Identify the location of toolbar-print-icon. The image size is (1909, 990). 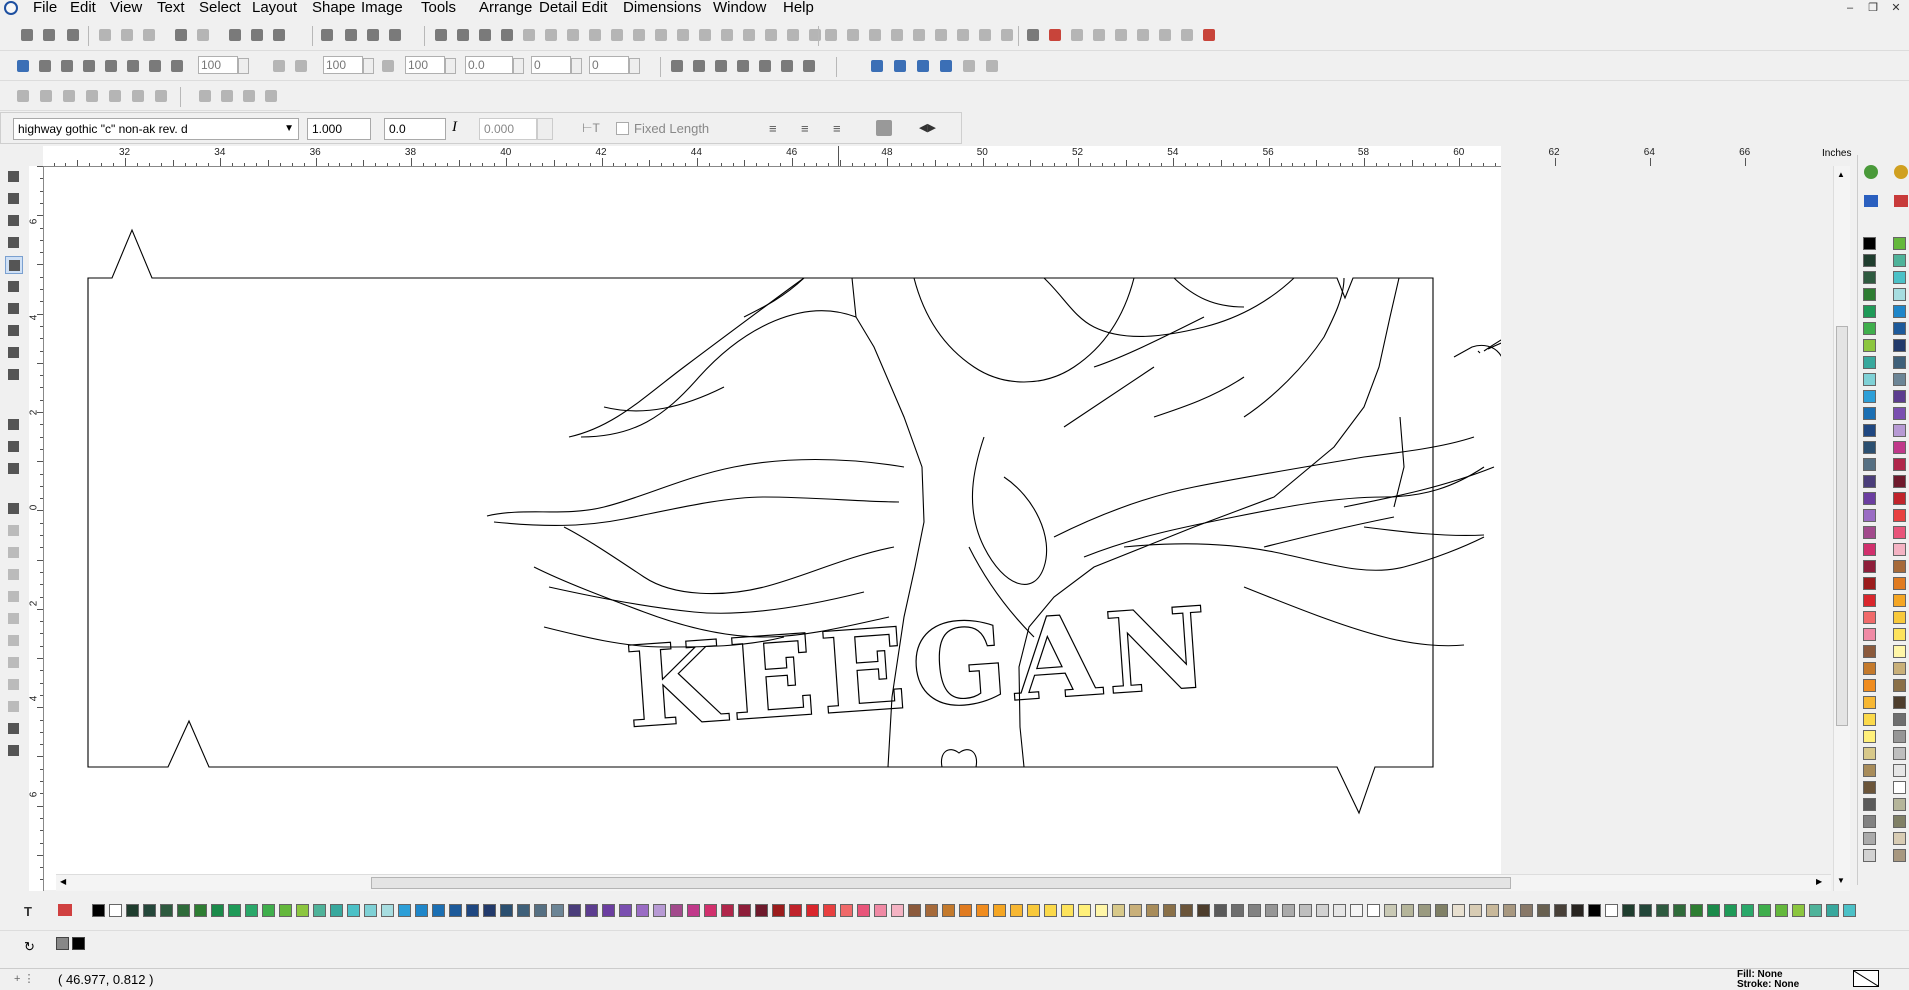
(235, 35).